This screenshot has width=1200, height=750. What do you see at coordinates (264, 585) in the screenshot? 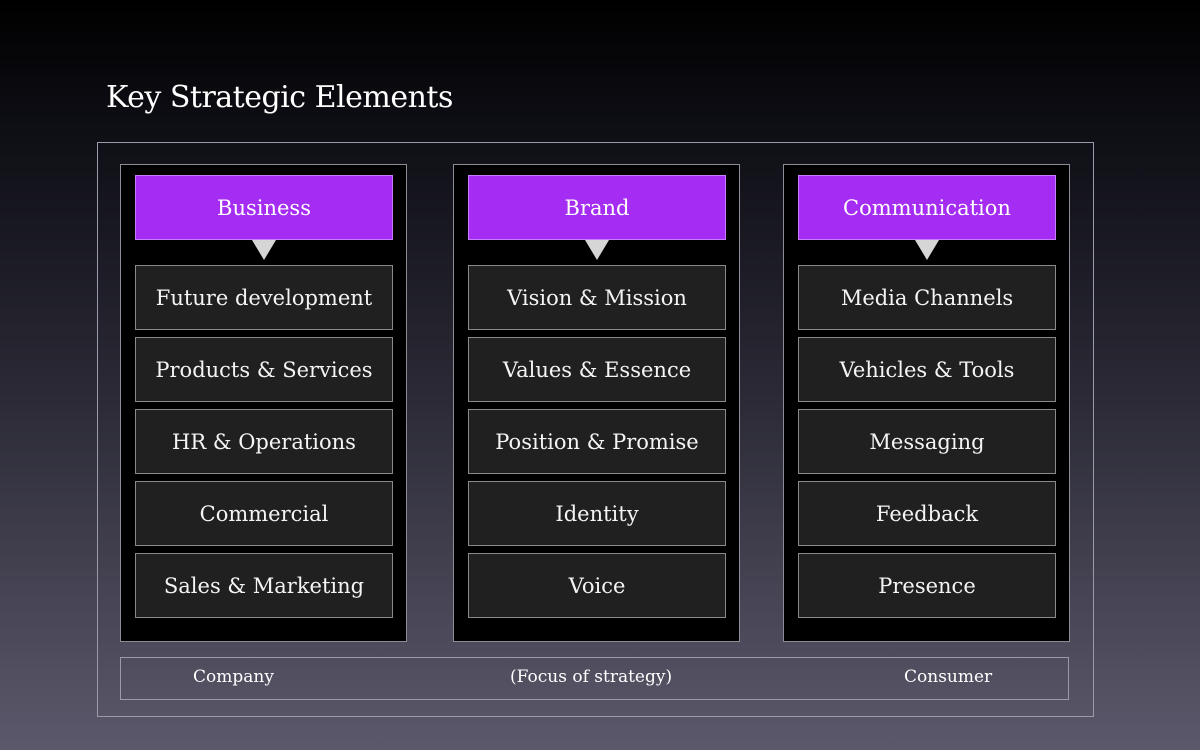
I see `element-box: Sales & Marketing` at bounding box center [264, 585].